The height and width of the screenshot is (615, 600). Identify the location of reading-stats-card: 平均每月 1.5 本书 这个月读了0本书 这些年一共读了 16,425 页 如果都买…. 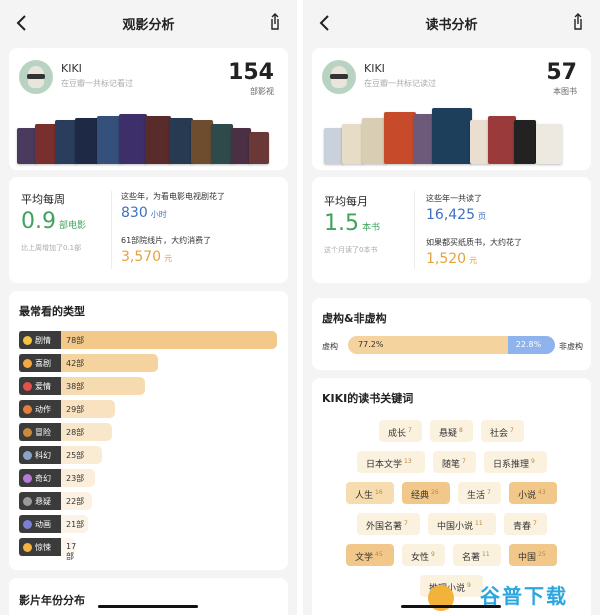
(451, 230).